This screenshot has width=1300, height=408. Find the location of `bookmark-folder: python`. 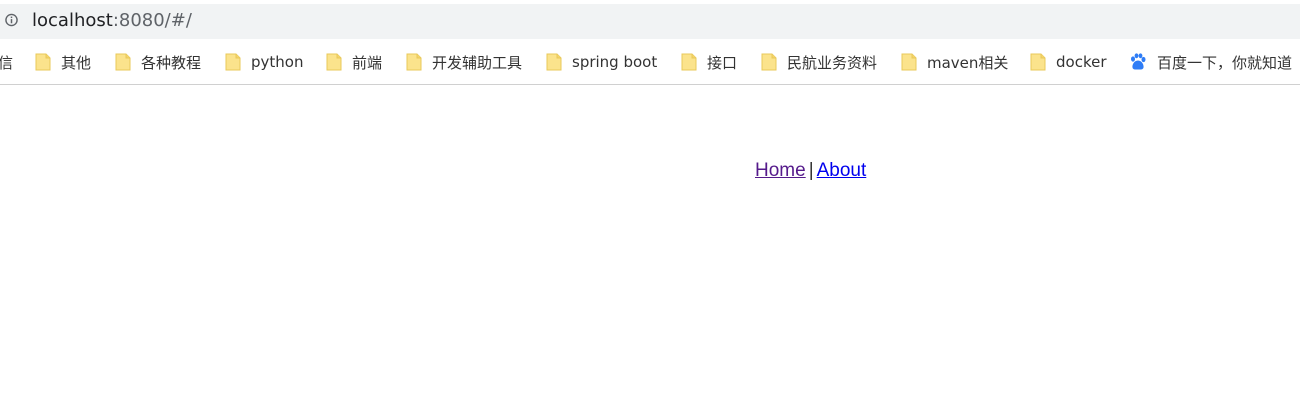

bookmark-folder: python is located at coordinates (264, 62).